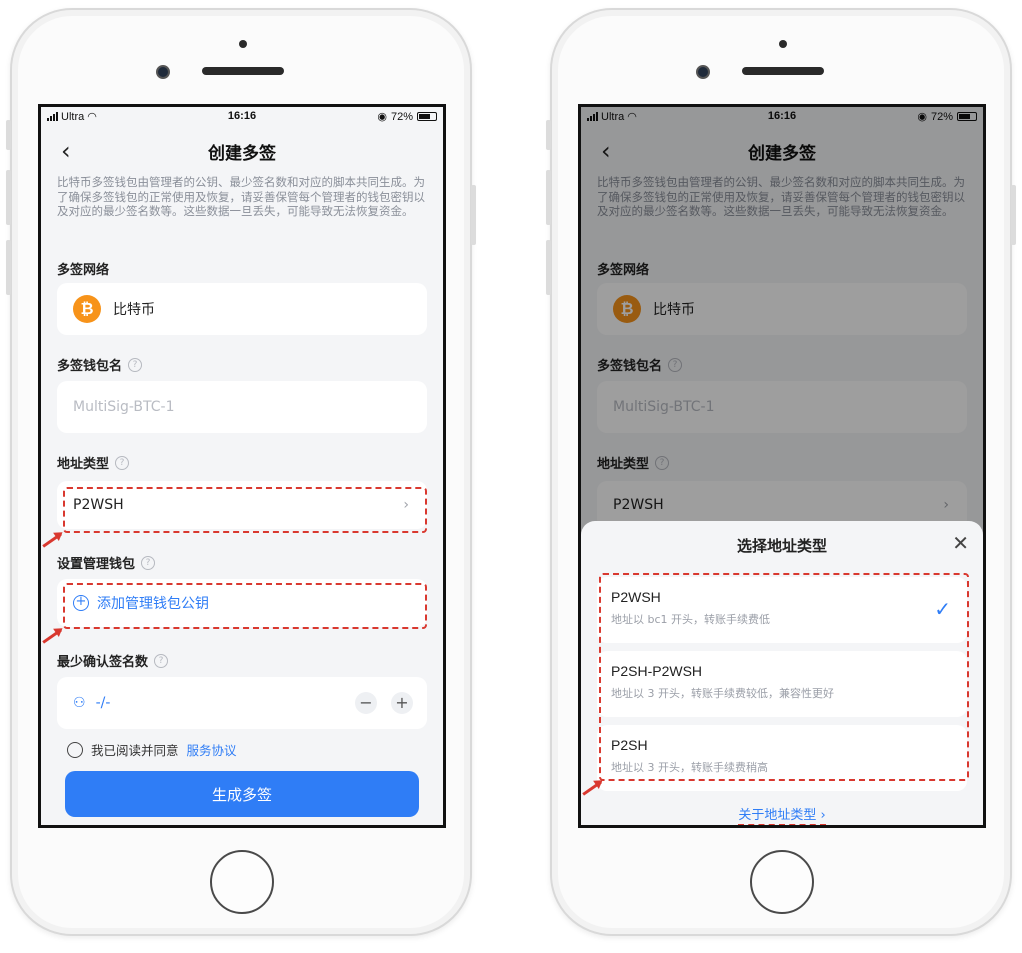 This screenshot has width=1022, height=953. I want to click on service-agreement-link: 服务协议, so click(212, 749).